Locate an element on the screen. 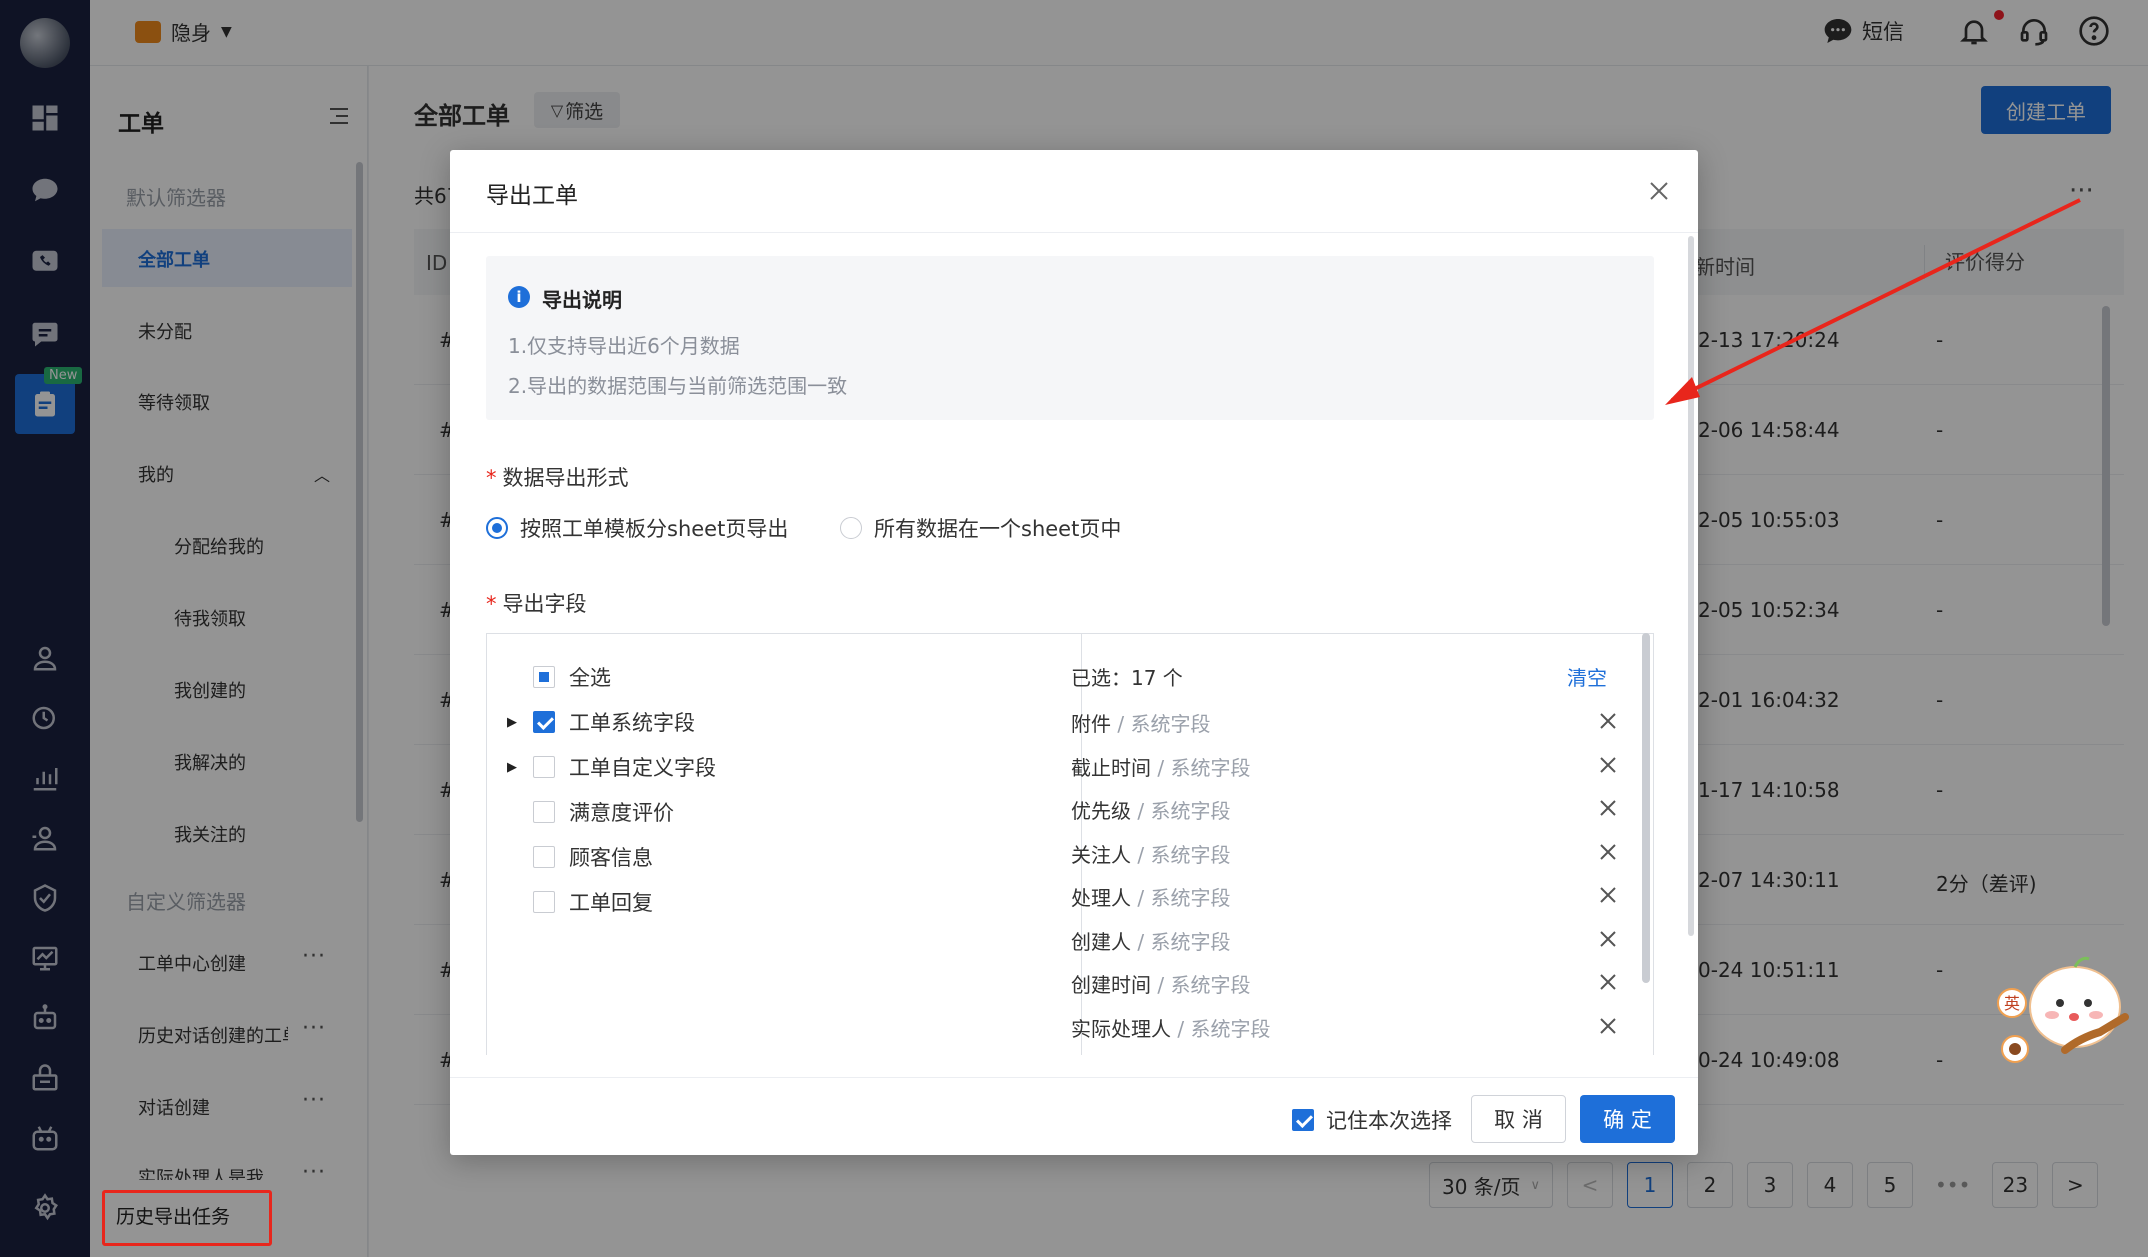 The height and width of the screenshot is (1257, 2148). field-group-customer: 顾客信息 is located at coordinates (593, 857).